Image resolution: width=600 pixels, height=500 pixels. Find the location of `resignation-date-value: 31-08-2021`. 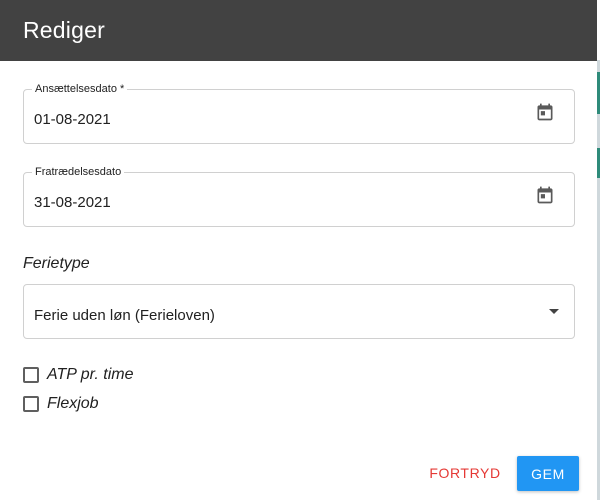

resignation-date-value: 31-08-2021 is located at coordinates (72, 202).